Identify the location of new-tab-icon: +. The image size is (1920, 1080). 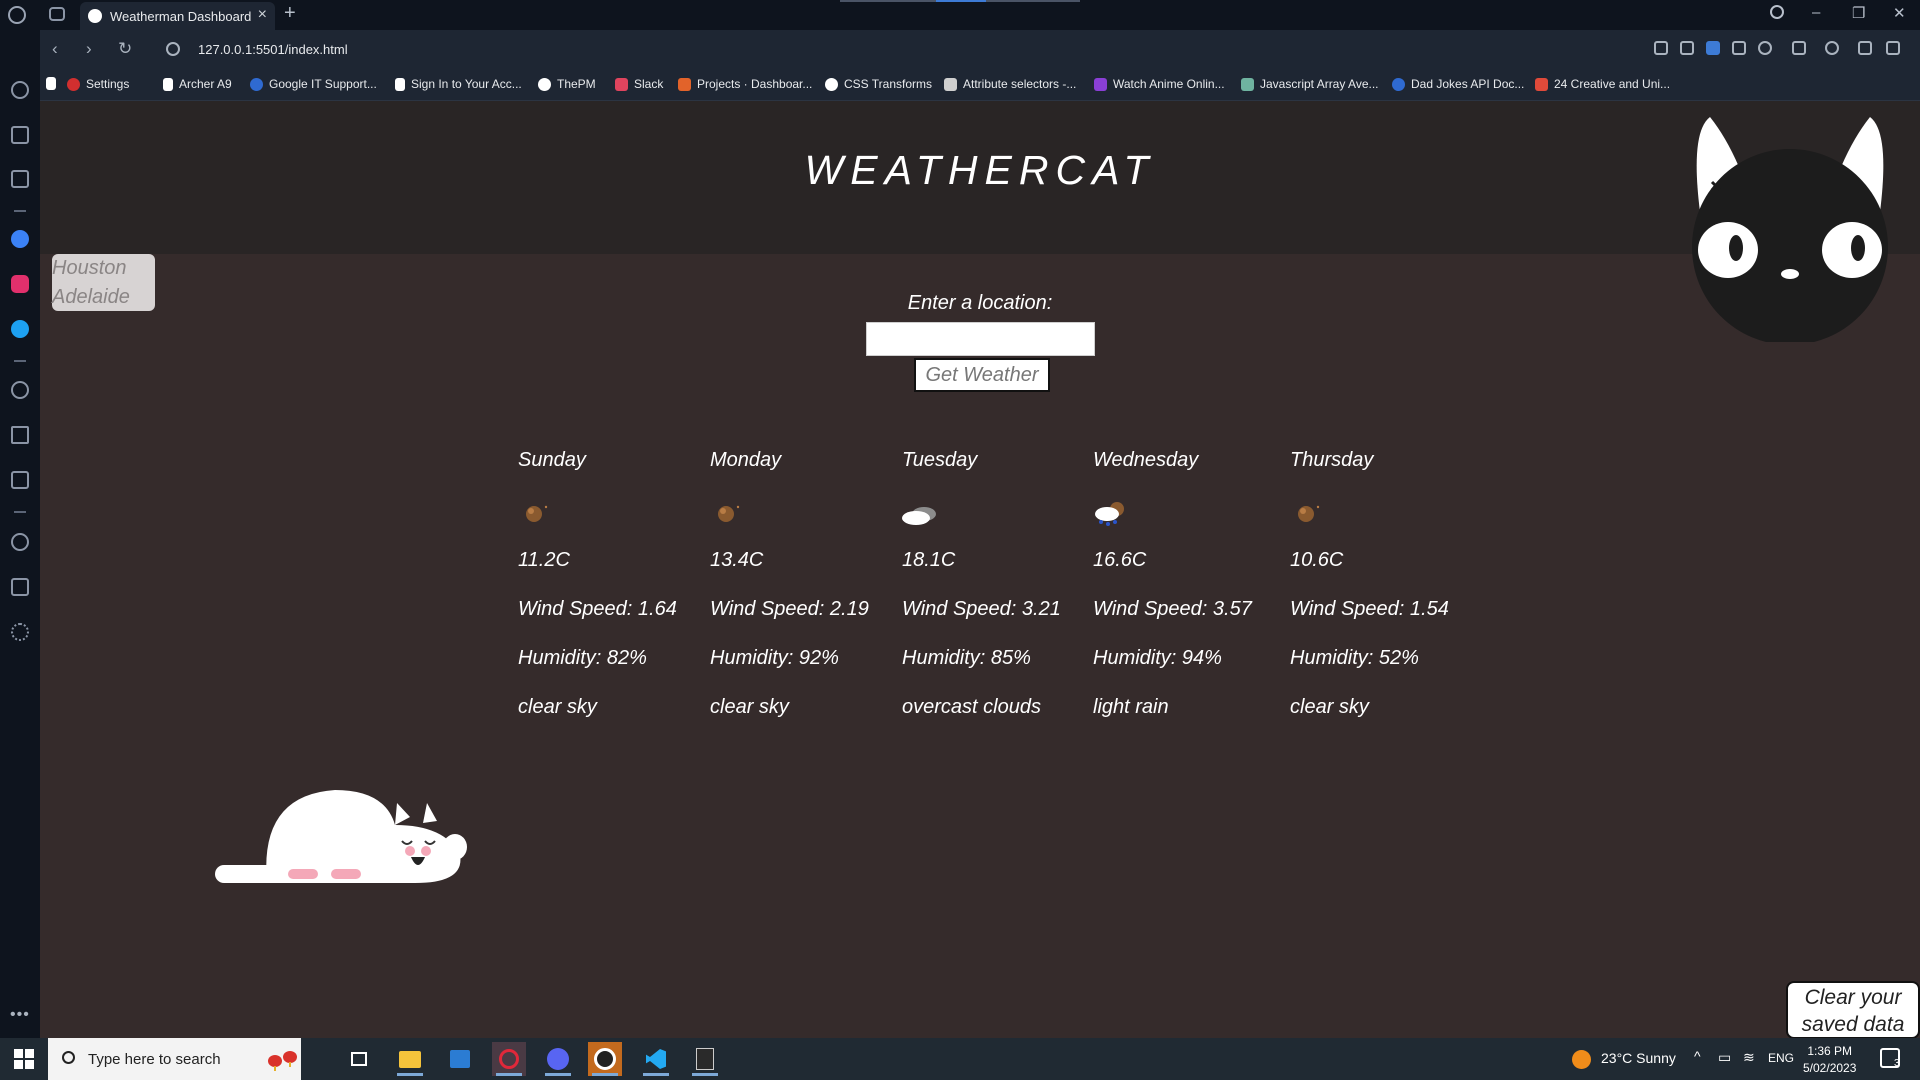
(290, 13).